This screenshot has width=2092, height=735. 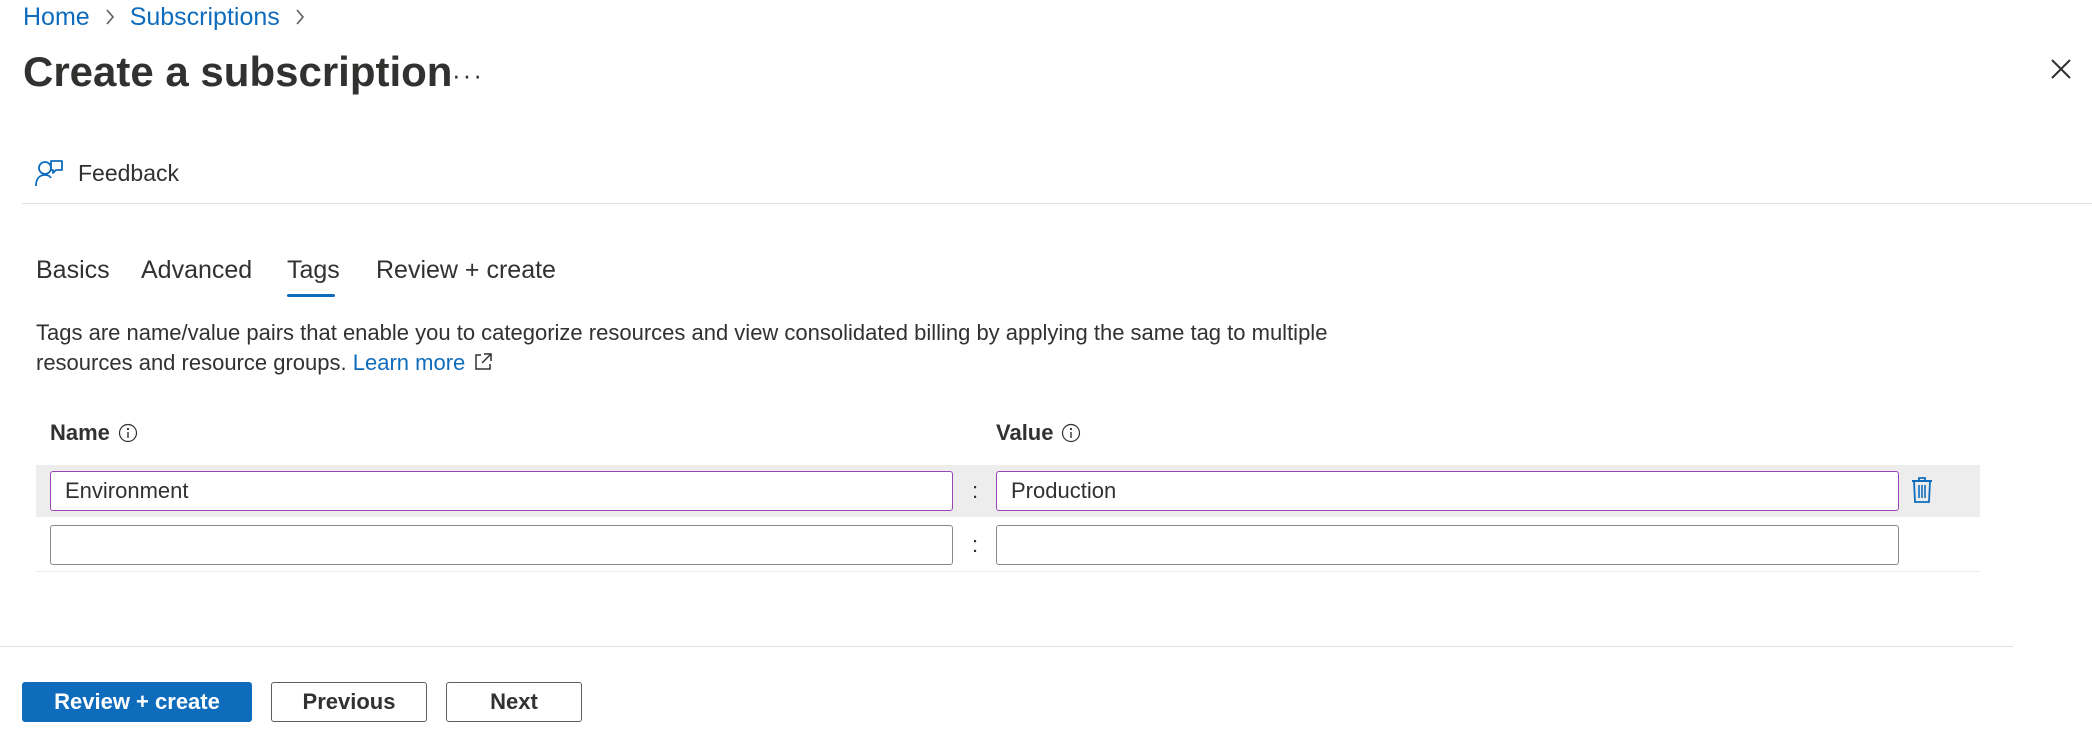 What do you see at coordinates (196, 270) in the screenshot?
I see `tab-advanced: Advanced` at bounding box center [196, 270].